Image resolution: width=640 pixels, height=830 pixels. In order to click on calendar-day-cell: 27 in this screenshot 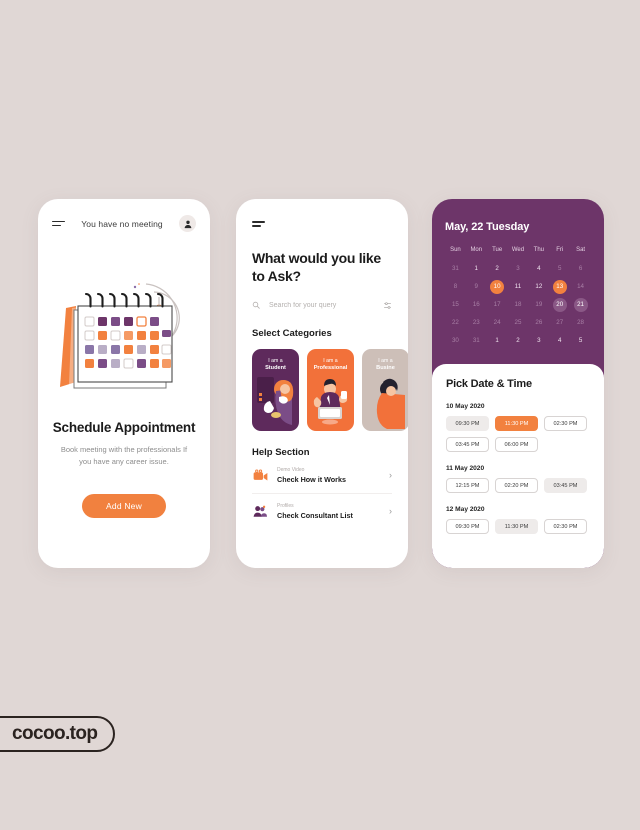, I will do `click(559, 322)`.